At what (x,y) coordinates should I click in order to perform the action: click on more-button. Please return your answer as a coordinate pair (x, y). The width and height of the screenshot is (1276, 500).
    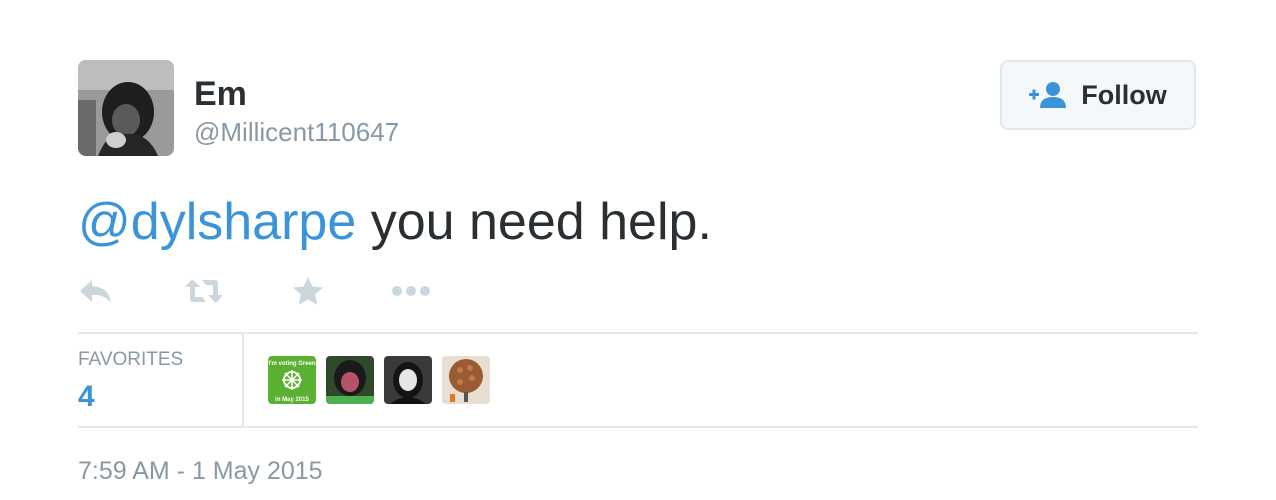
    Looking at the image, I should click on (411, 293).